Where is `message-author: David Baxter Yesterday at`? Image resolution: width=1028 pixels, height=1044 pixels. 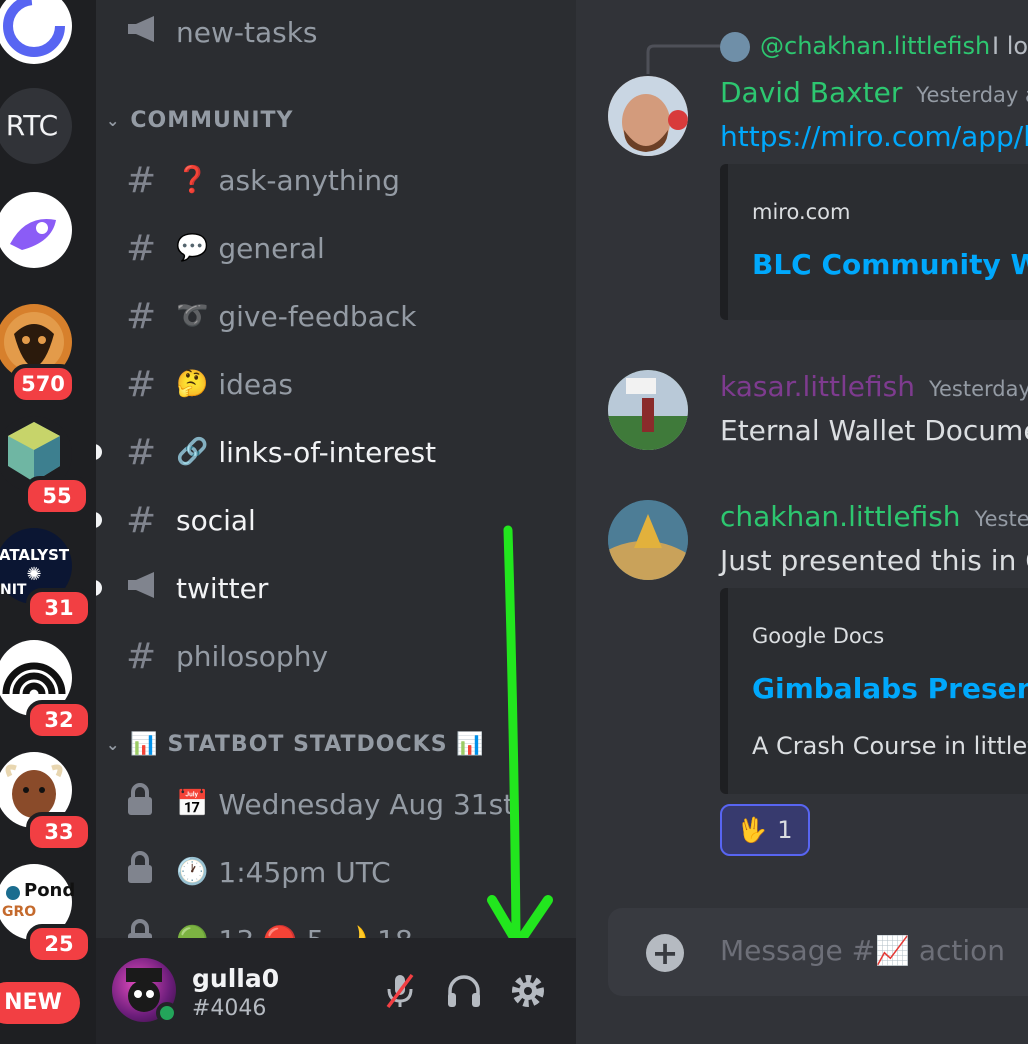
message-author: David Baxter Yesterday at is located at coordinates (874, 92).